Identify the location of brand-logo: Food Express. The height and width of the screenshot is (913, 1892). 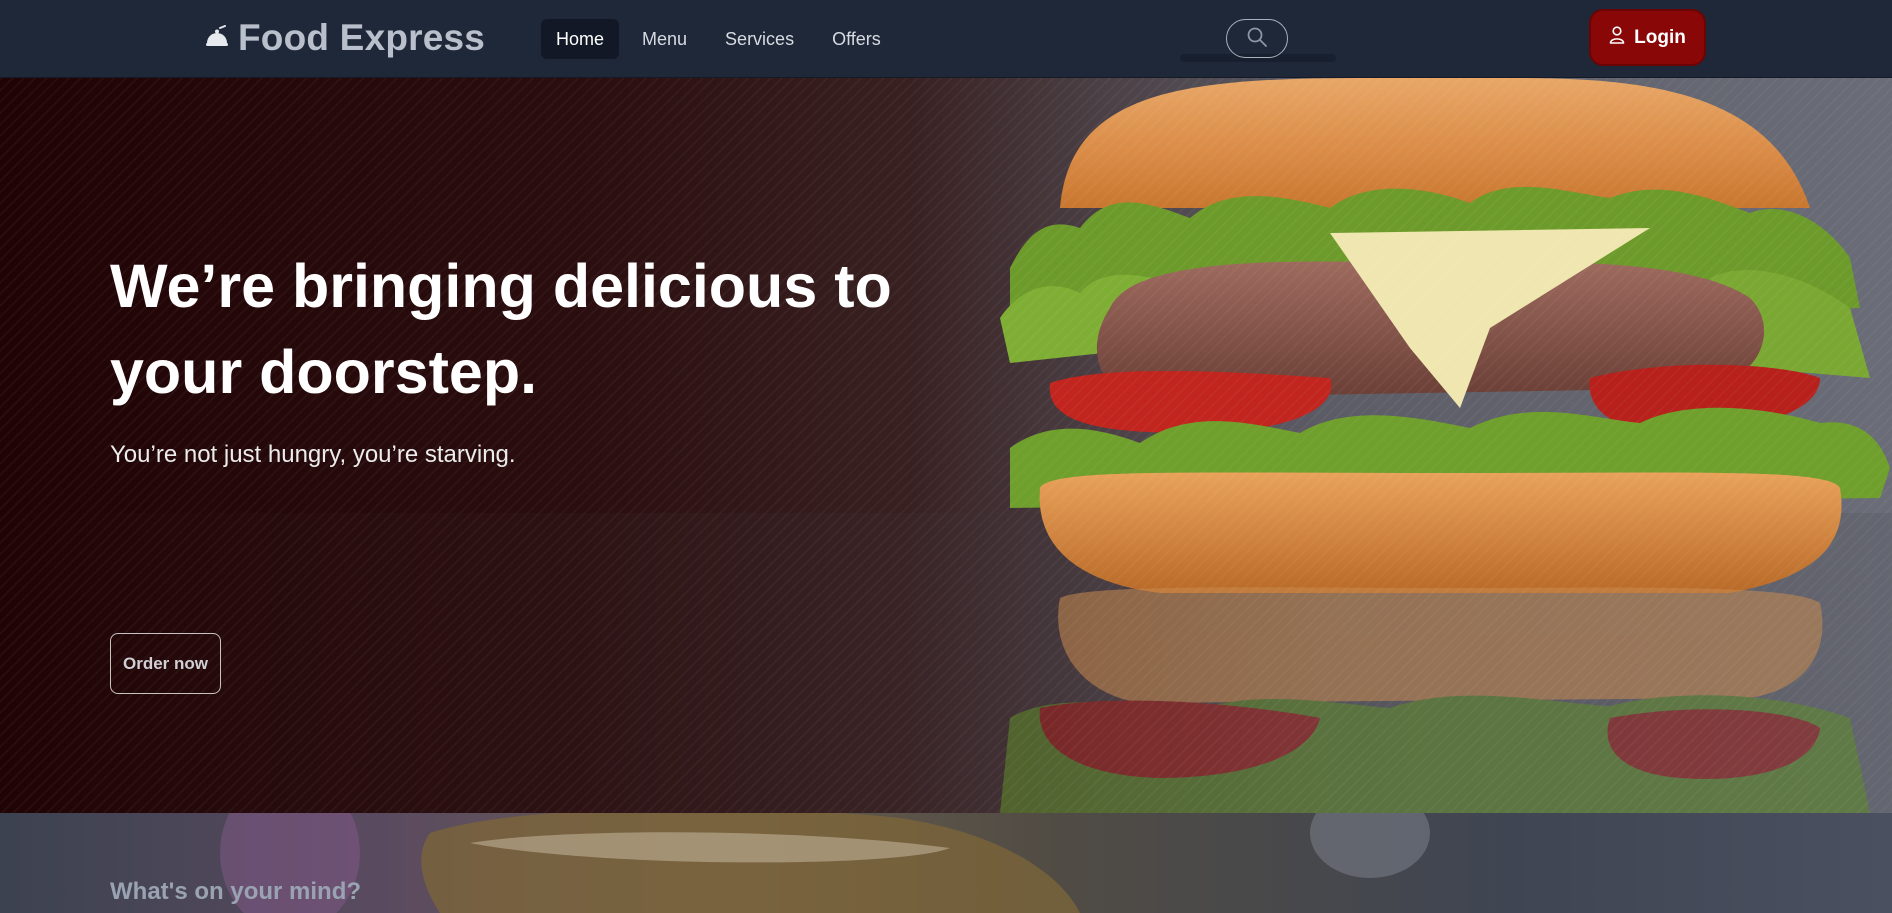
(344, 38).